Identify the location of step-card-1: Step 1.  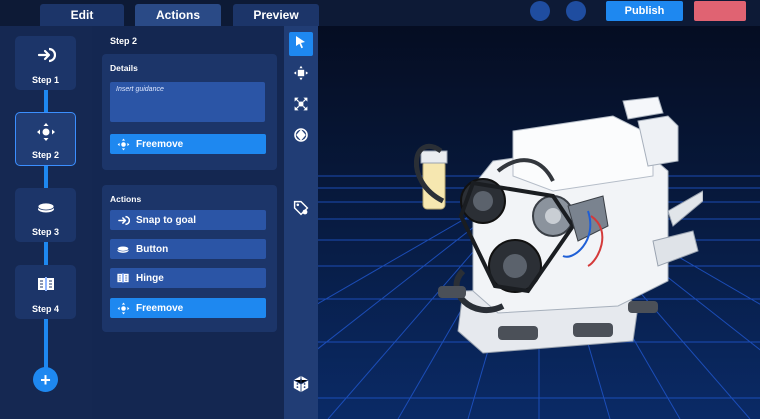
(45, 63).